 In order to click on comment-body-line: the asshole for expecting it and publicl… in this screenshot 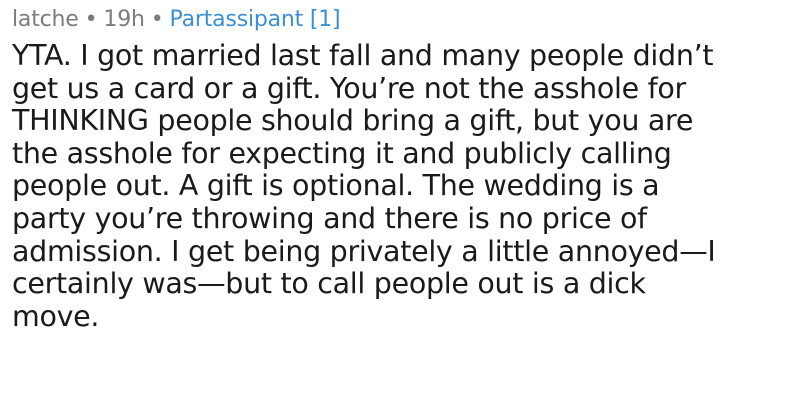, I will do `click(342, 153)`.